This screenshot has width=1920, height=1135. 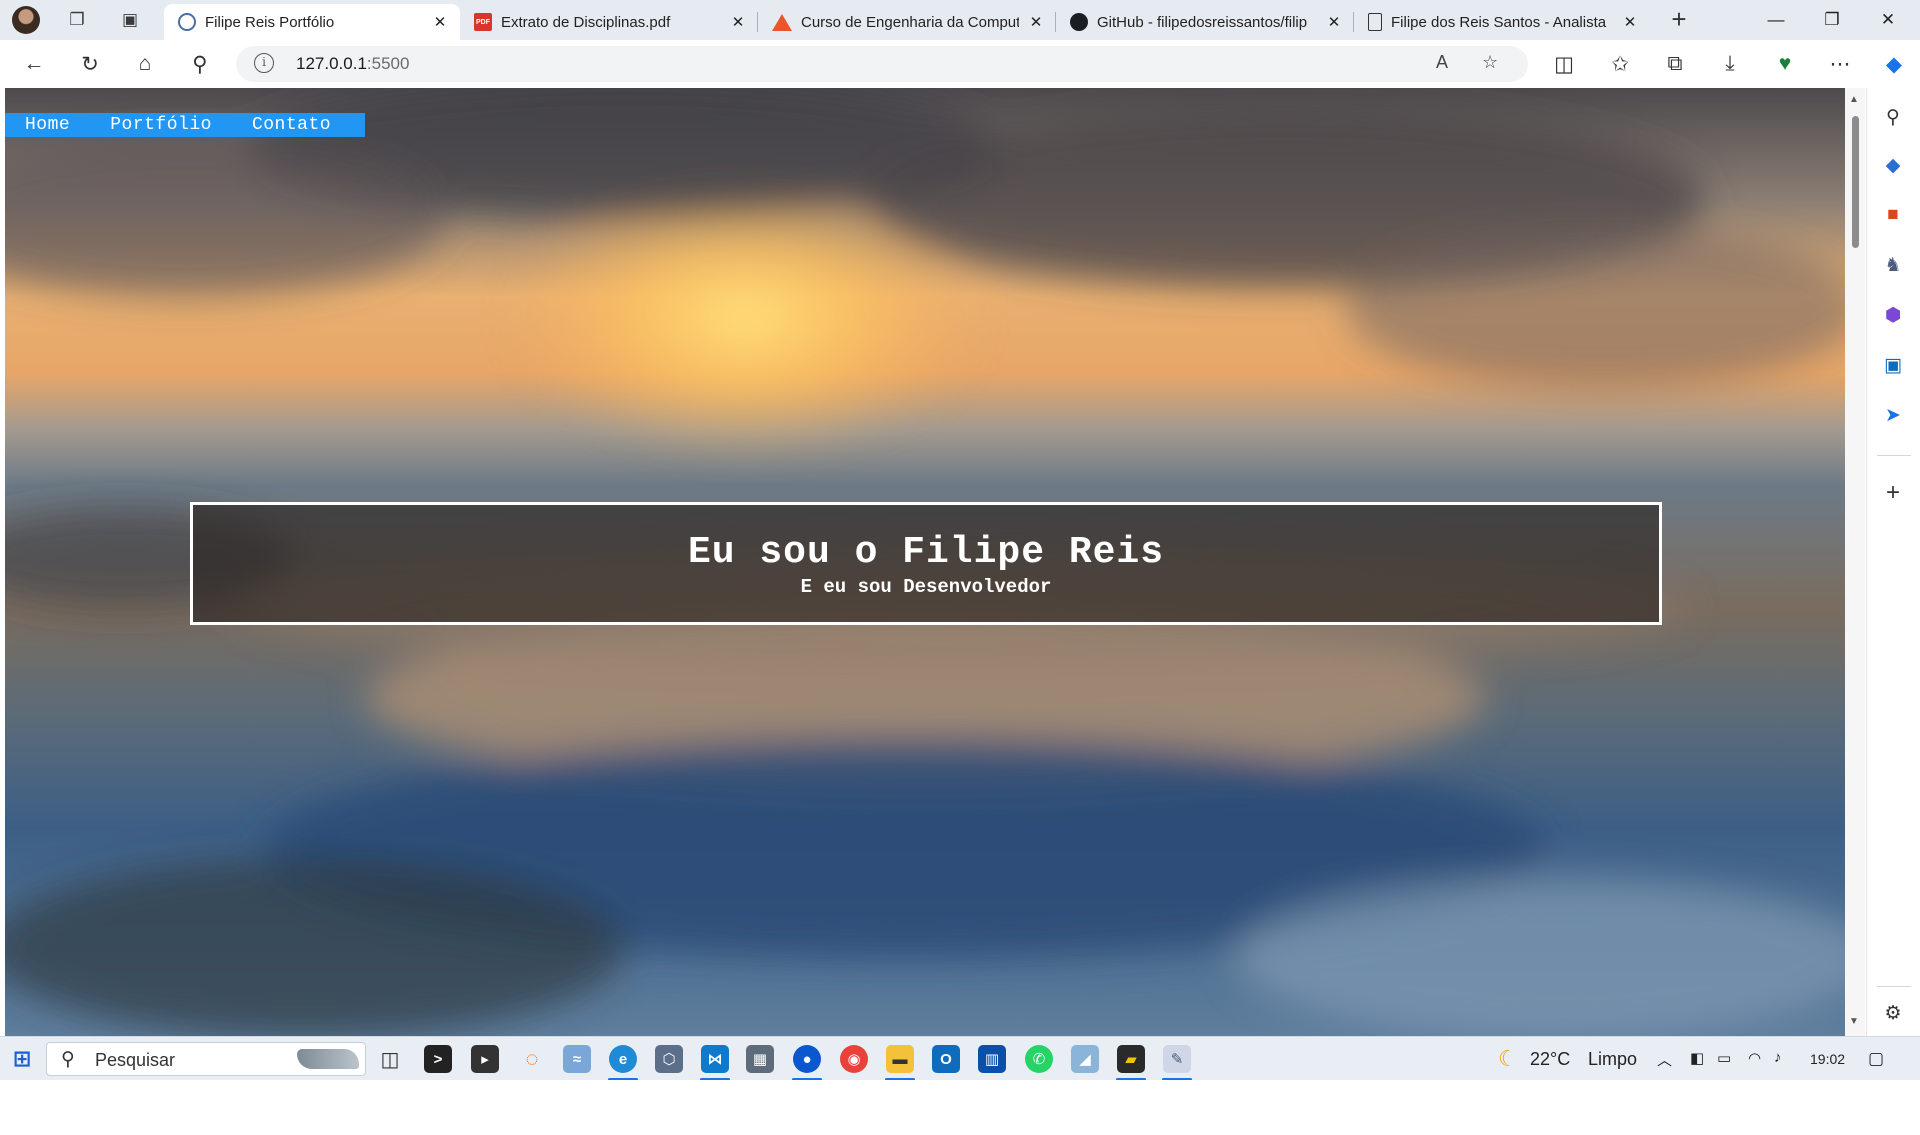 I want to click on hero-title: Eu sou o Filipe Reis, so click(x=926, y=552).